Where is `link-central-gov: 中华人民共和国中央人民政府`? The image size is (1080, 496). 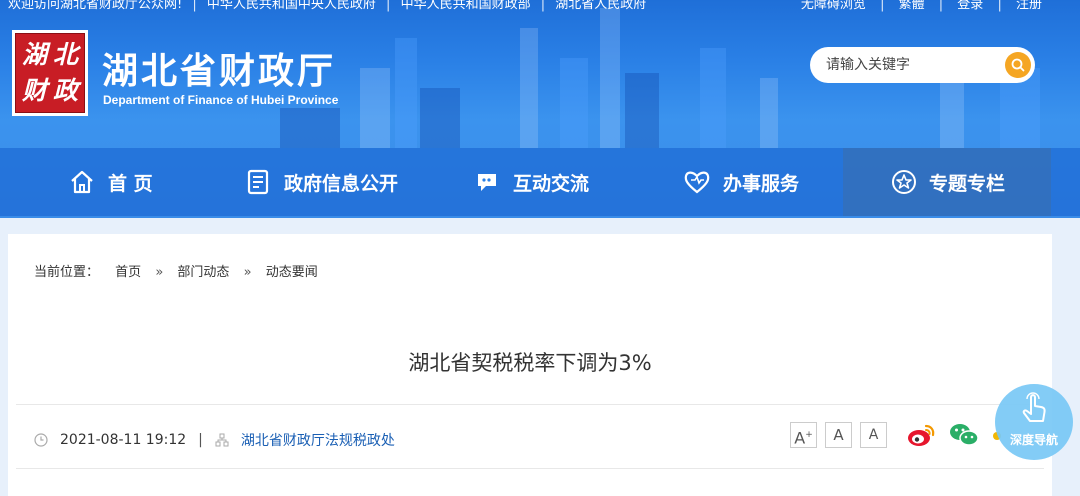 link-central-gov: 中华人民共和国中央人民政府 is located at coordinates (291, 6).